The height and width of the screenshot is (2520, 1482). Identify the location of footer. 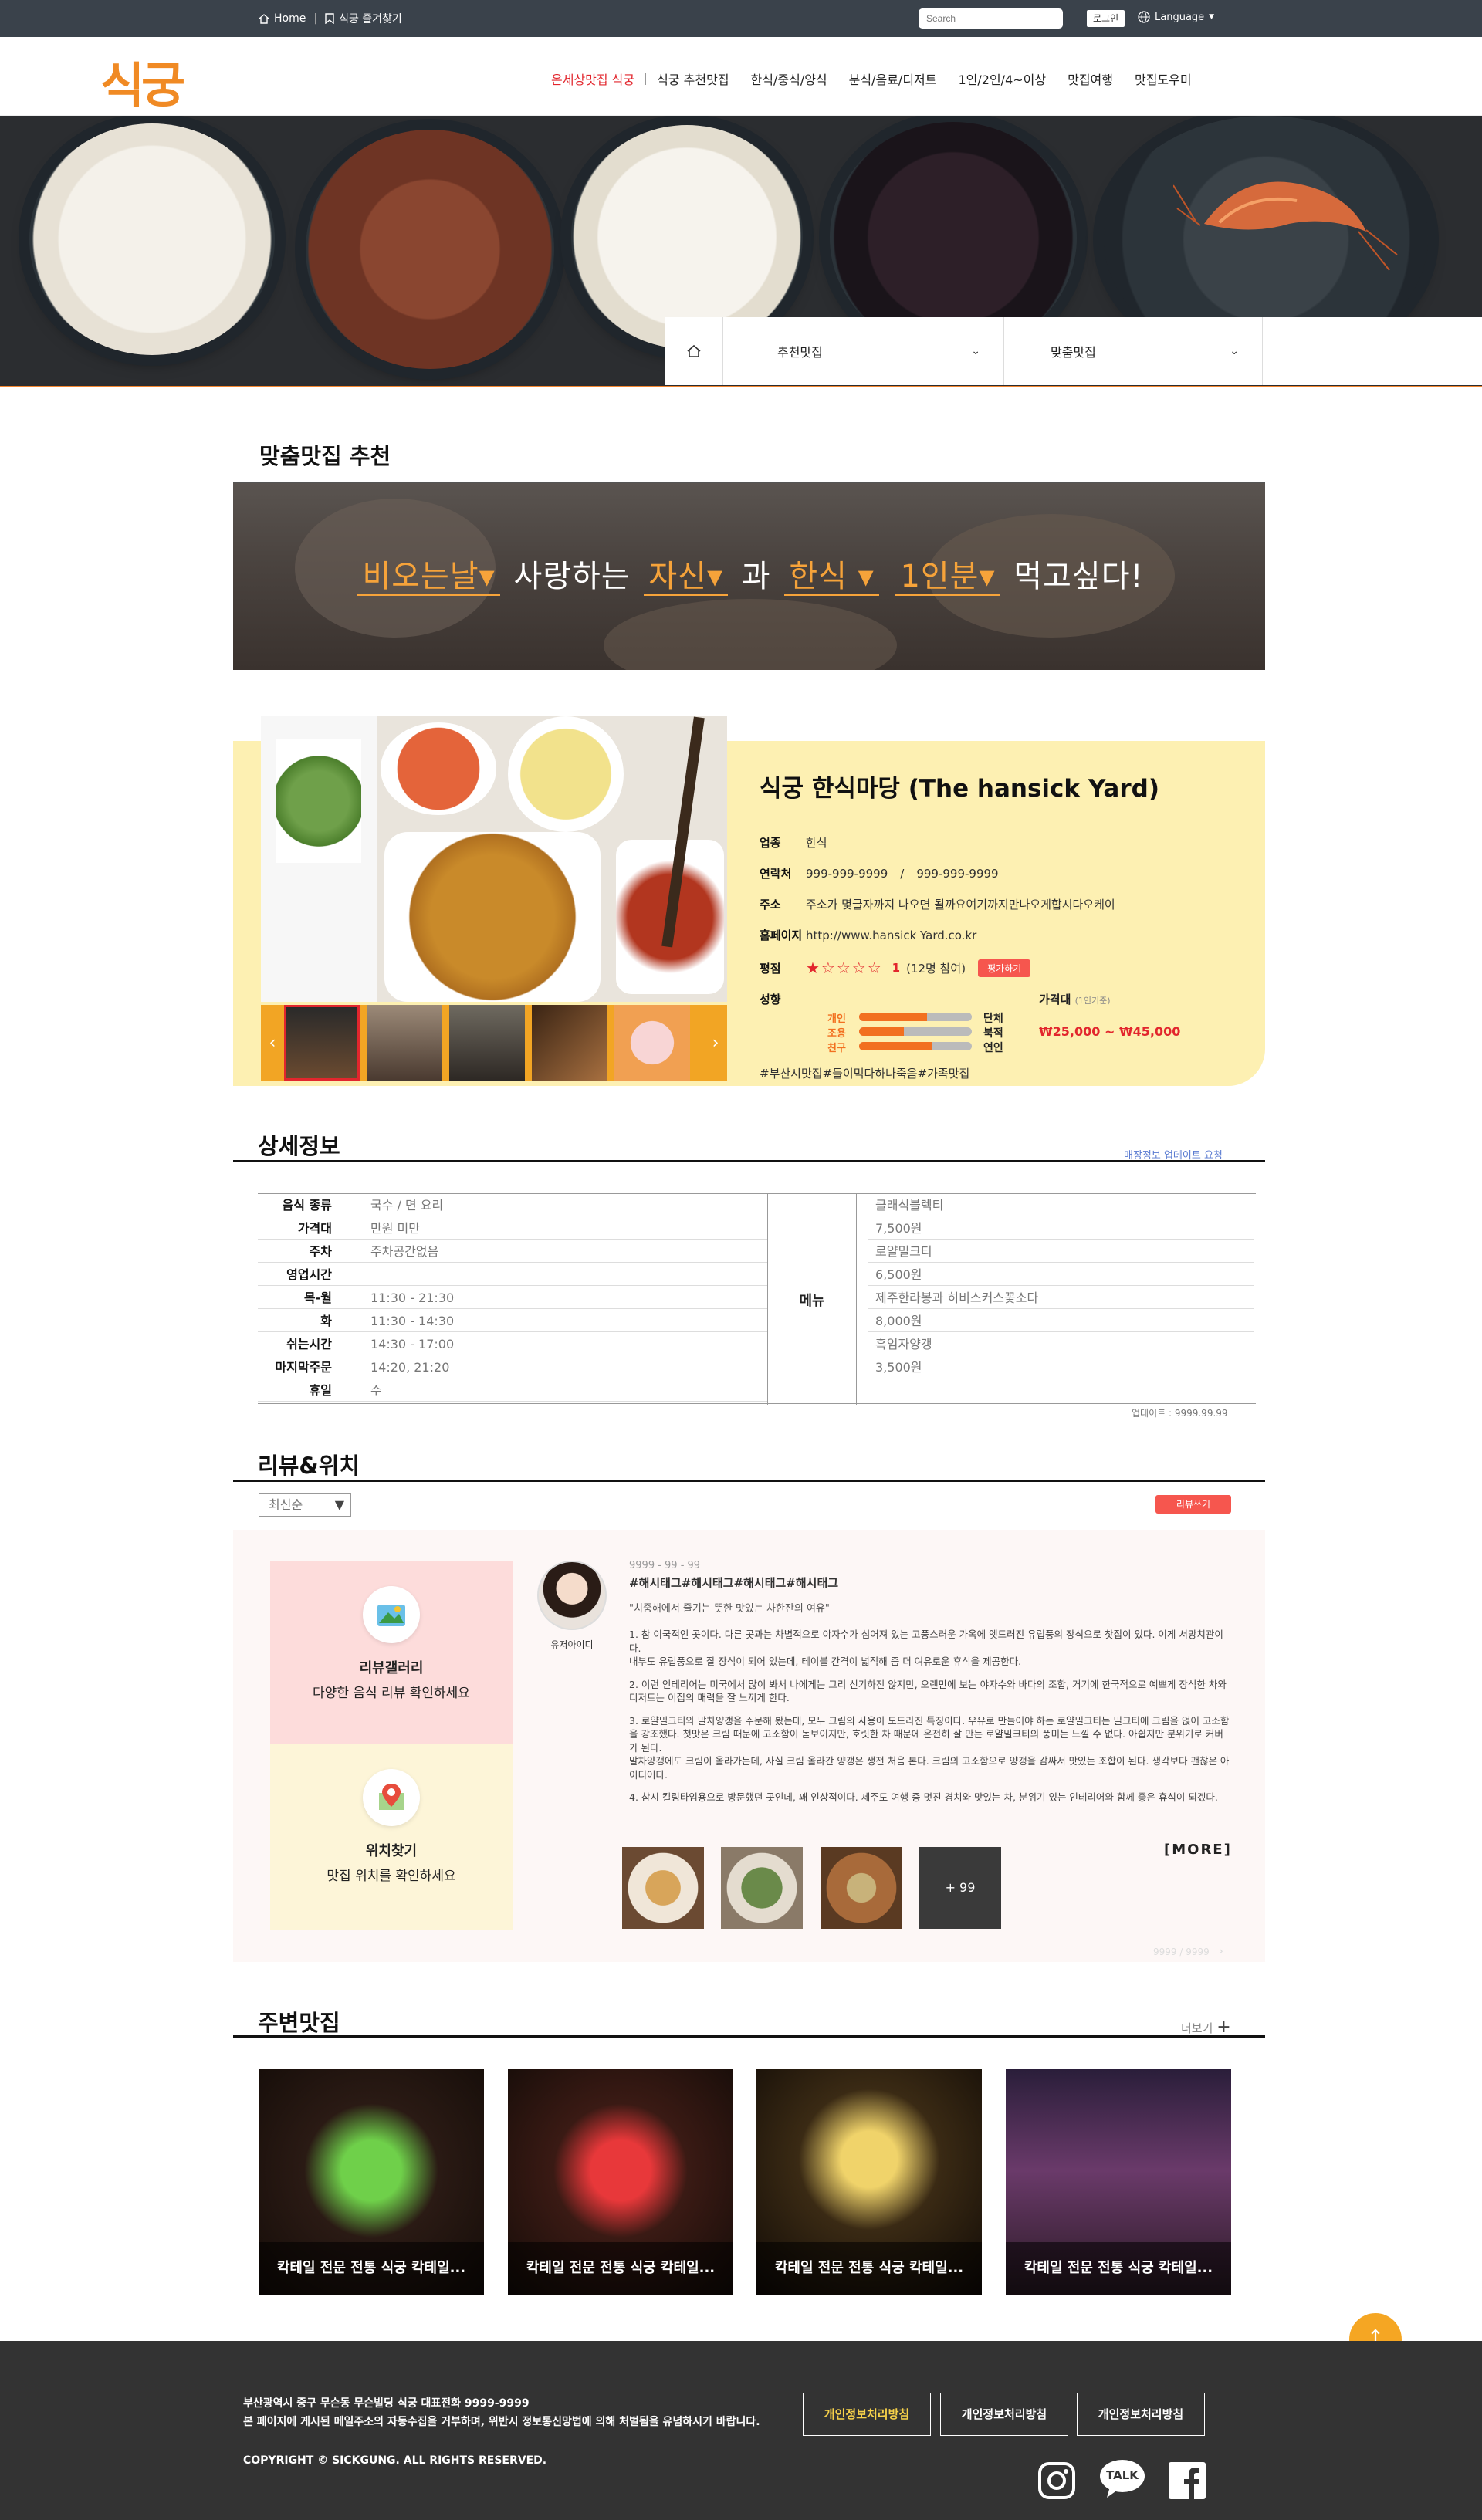
(741, 2430).